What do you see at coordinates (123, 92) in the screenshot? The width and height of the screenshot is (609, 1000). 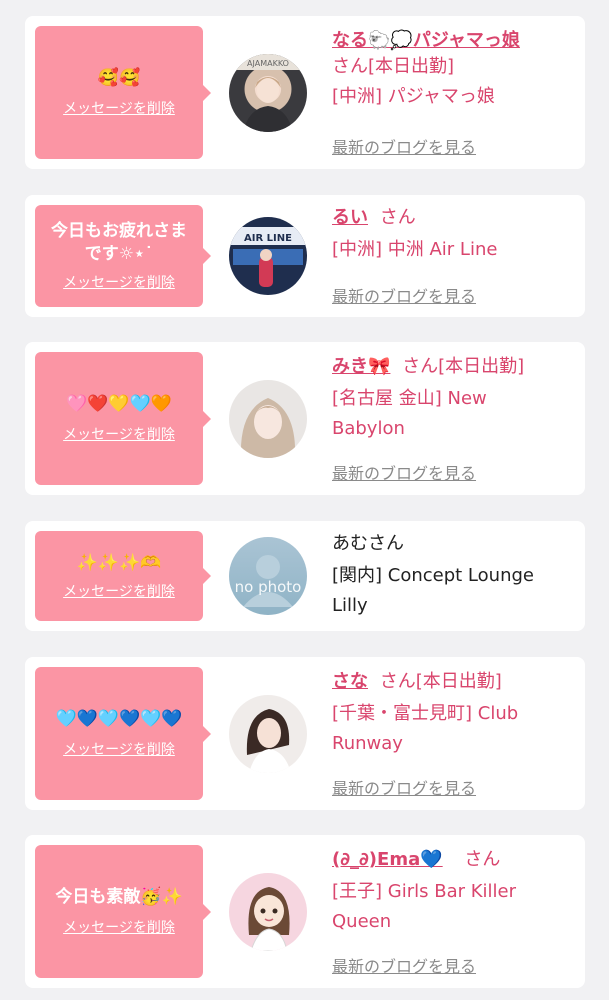 I see `message-bubble: 🥰🥰 メッセージを削除` at bounding box center [123, 92].